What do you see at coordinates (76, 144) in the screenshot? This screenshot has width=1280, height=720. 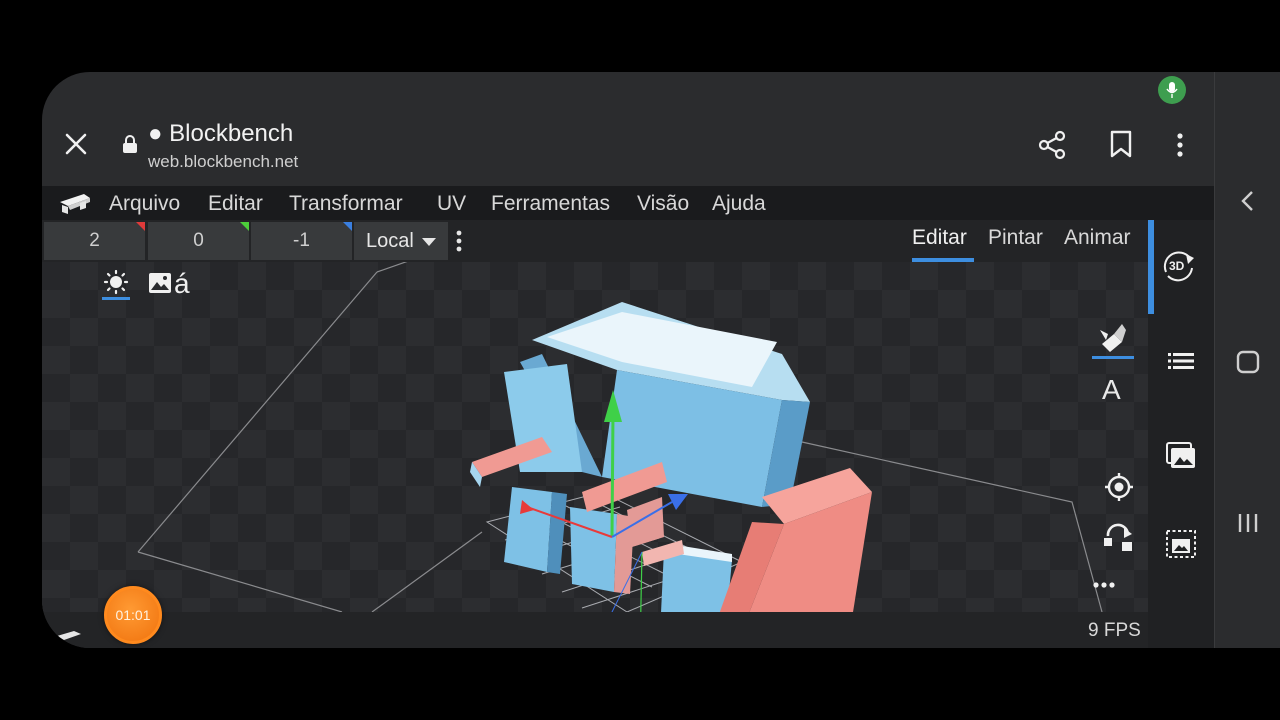 I see `close-icon` at bounding box center [76, 144].